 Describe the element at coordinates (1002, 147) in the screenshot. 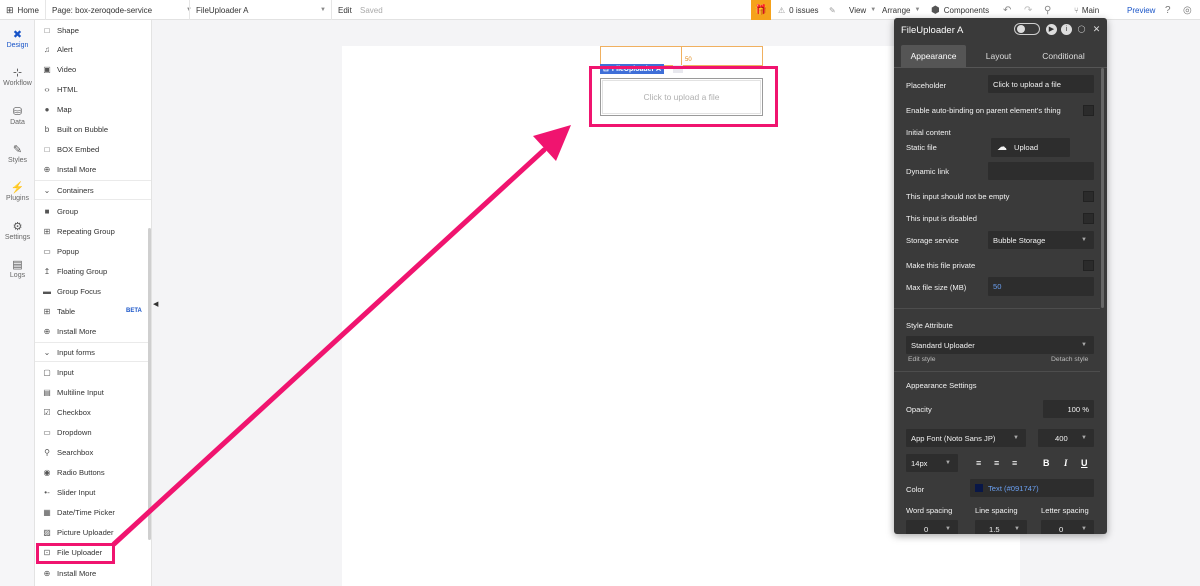

I see `cloud-upload-icon: ☁` at that location.